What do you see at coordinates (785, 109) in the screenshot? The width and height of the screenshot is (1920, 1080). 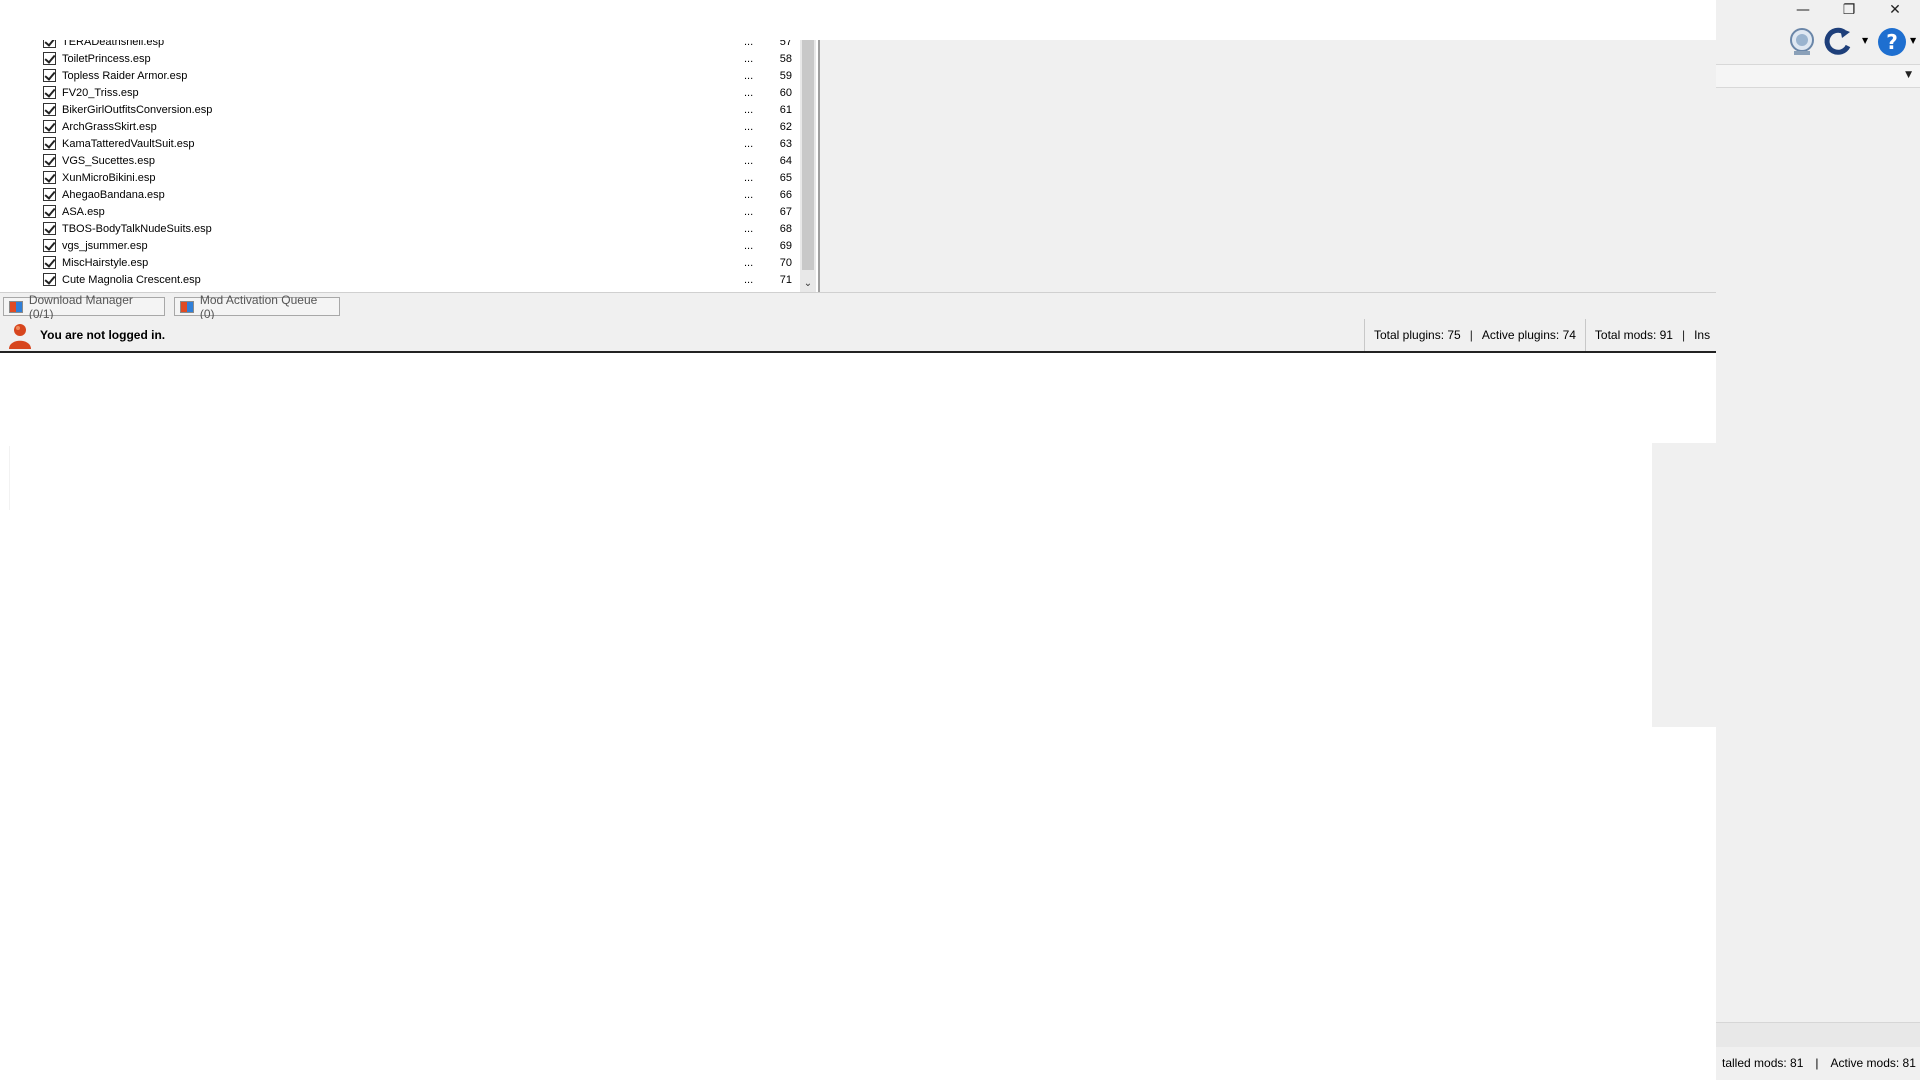 I see `plugin-load-index: 61` at bounding box center [785, 109].